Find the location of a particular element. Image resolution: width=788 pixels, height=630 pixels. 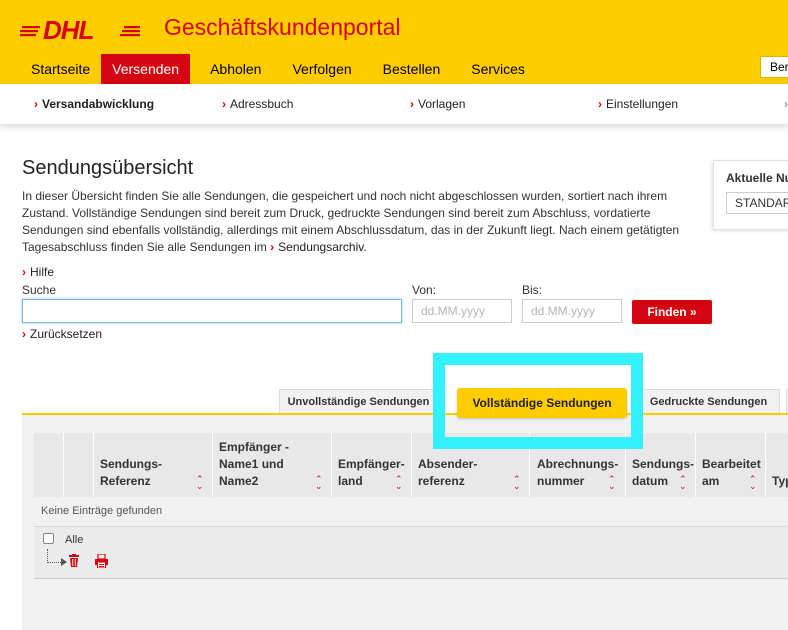

col-header-typ: Typ is located at coordinates (780, 464).